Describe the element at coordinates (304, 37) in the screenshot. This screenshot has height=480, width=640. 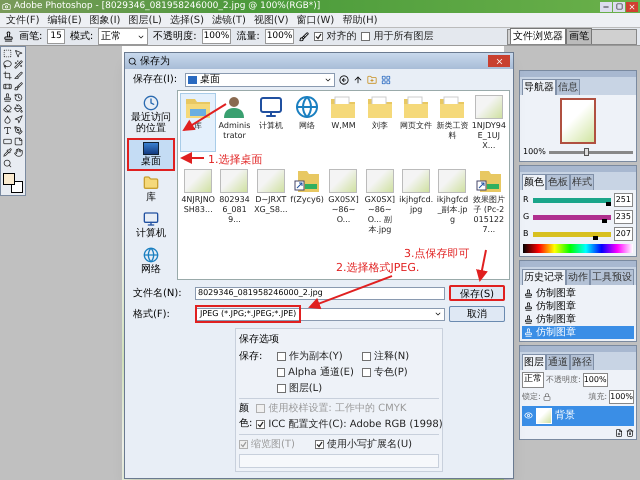
I see `airbrush-icon` at that location.